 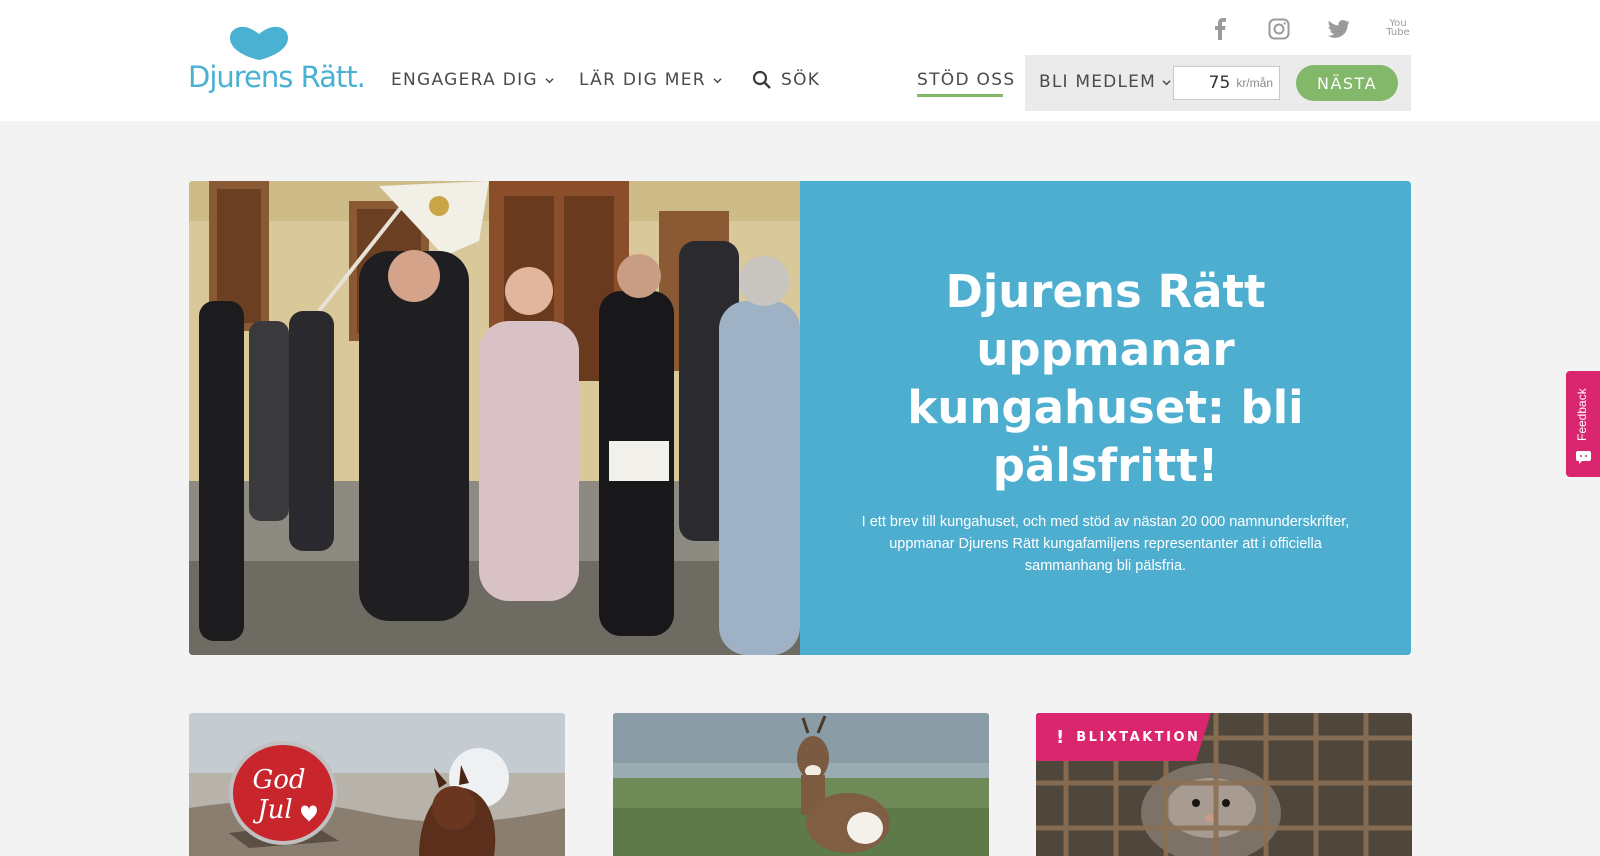 I want to click on roe-deer-photo, so click(x=801, y=784).